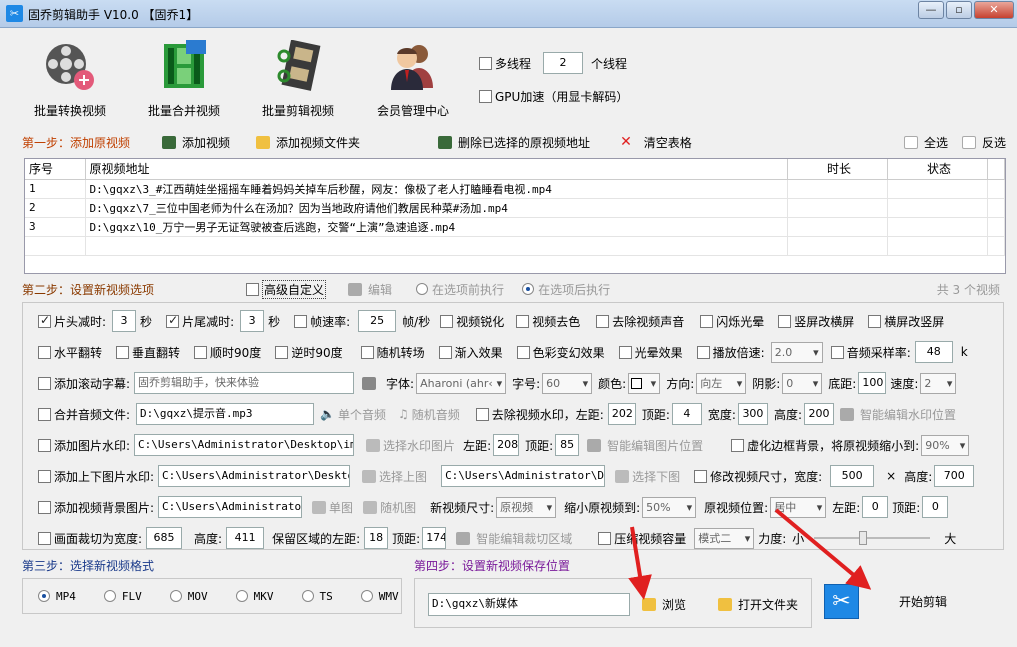 This screenshot has width=1017, height=647. Describe the element at coordinates (485, 96) in the screenshot. I see `gpu-checkbox` at that location.